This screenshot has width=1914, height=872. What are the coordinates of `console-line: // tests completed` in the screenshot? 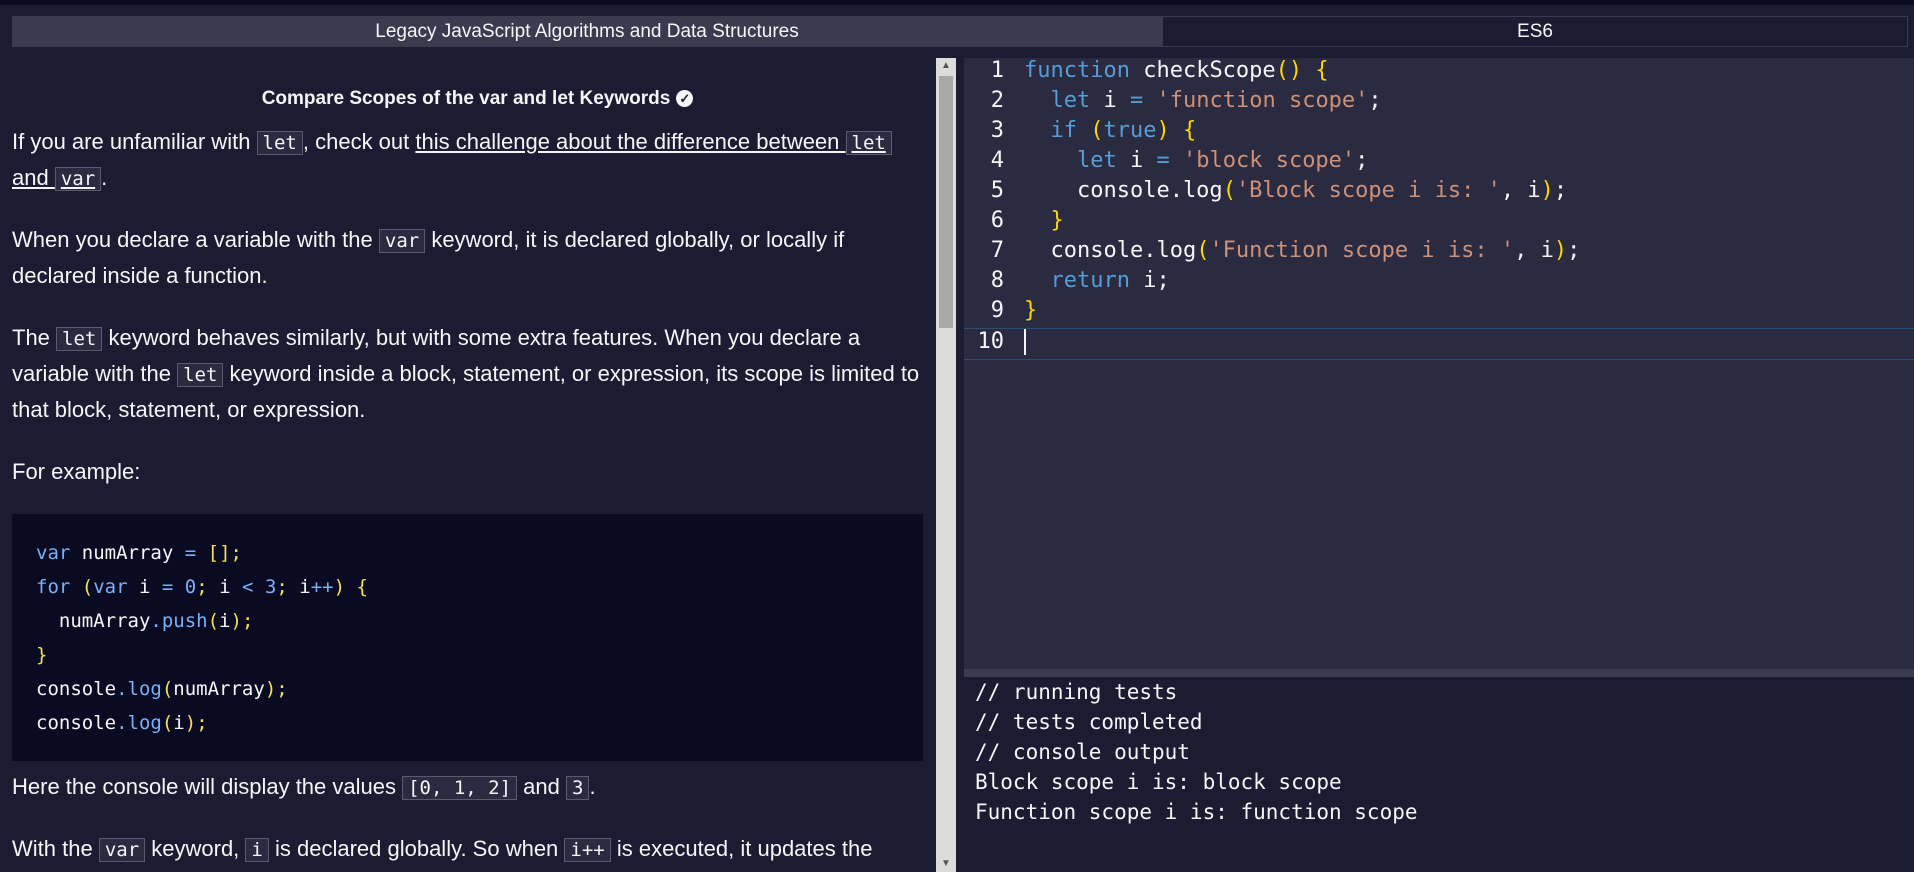 It's located at (1089, 722).